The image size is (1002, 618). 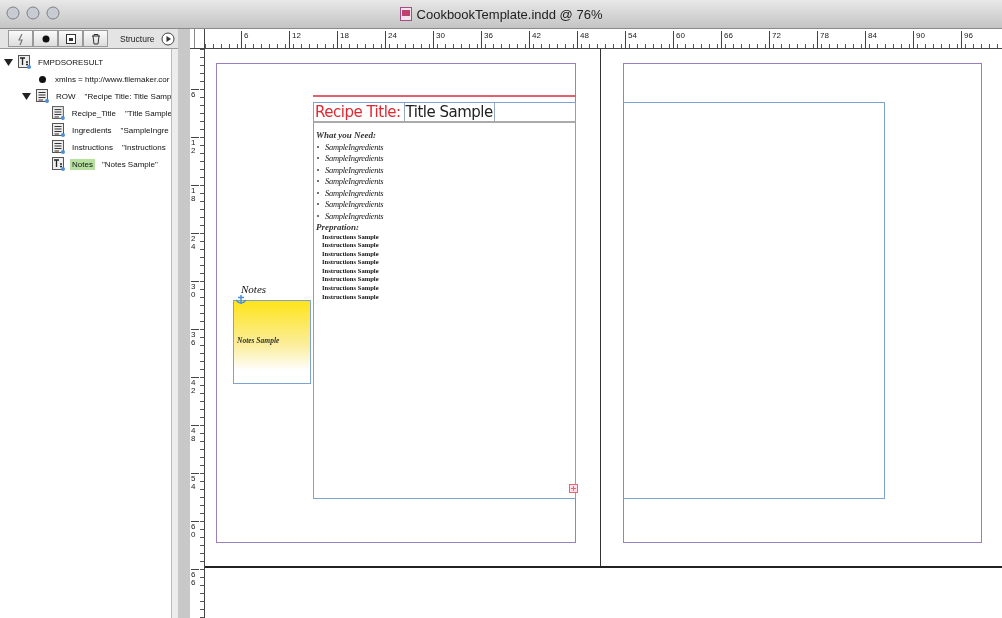 What do you see at coordinates (197, 39) in the screenshot?
I see `ruler-origin` at bounding box center [197, 39].